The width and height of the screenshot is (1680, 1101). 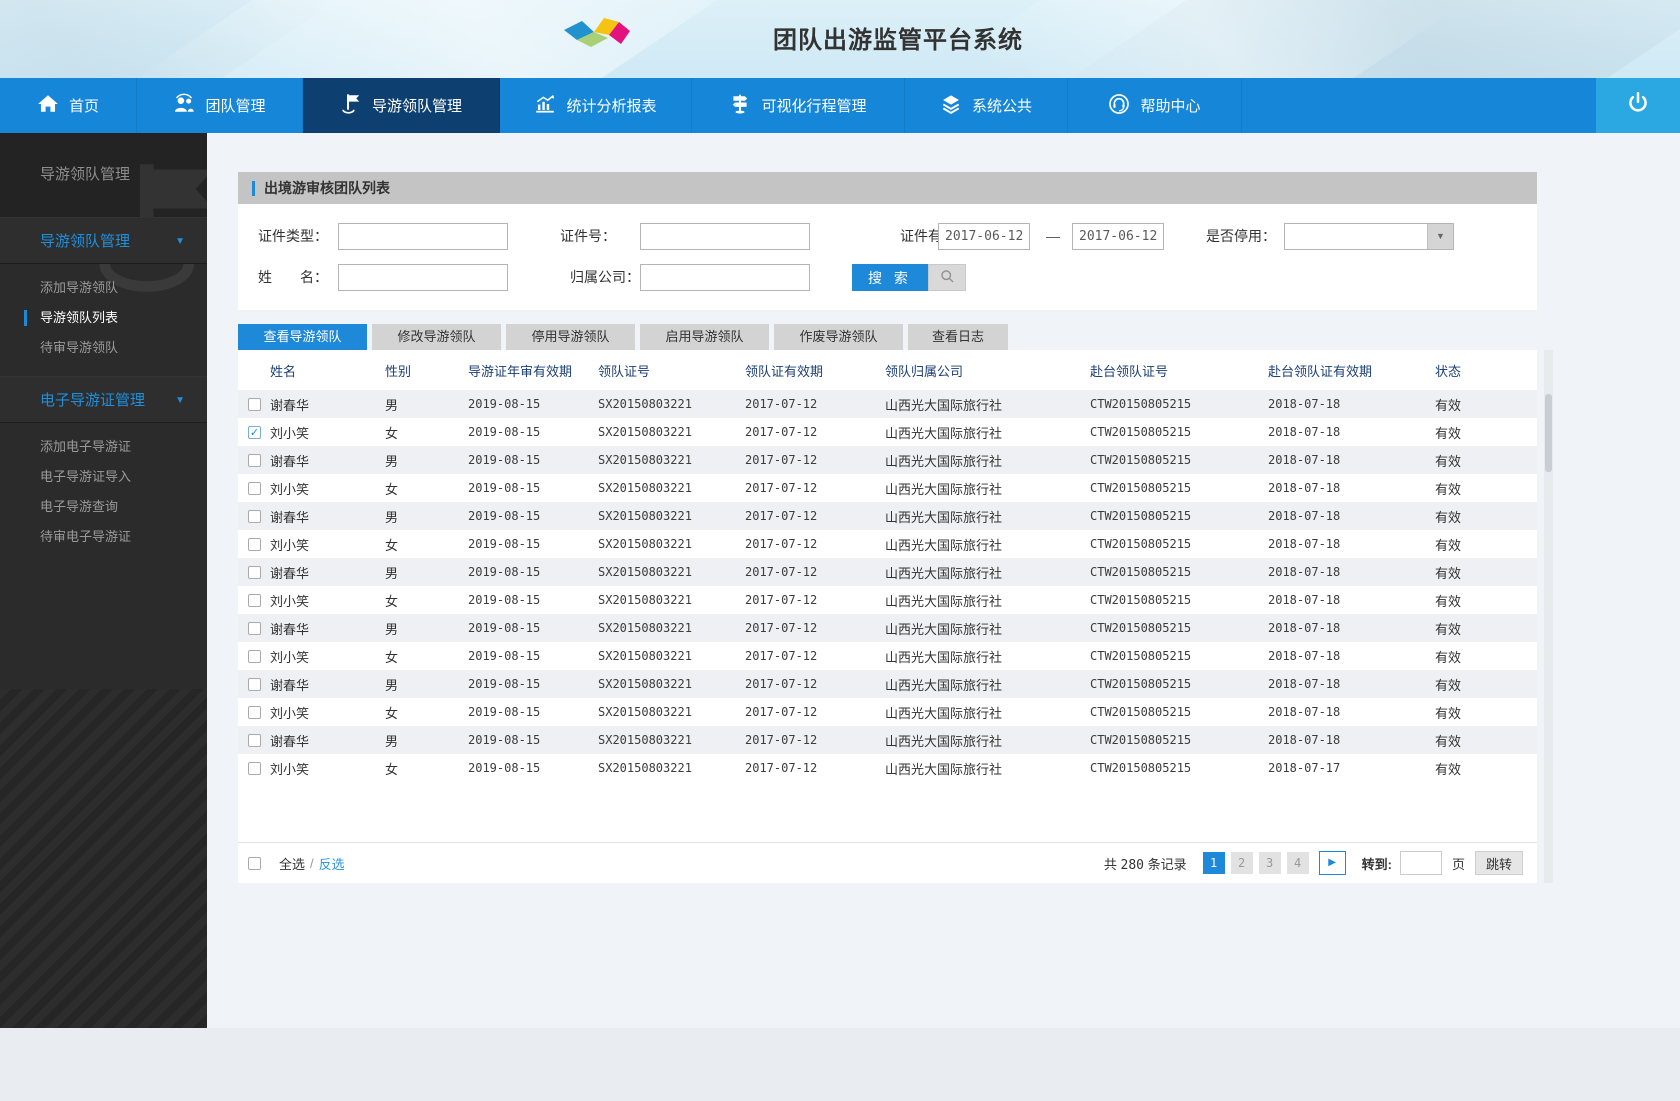 What do you see at coordinates (725, 236) in the screenshot?
I see `cert-no-input` at bounding box center [725, 236].